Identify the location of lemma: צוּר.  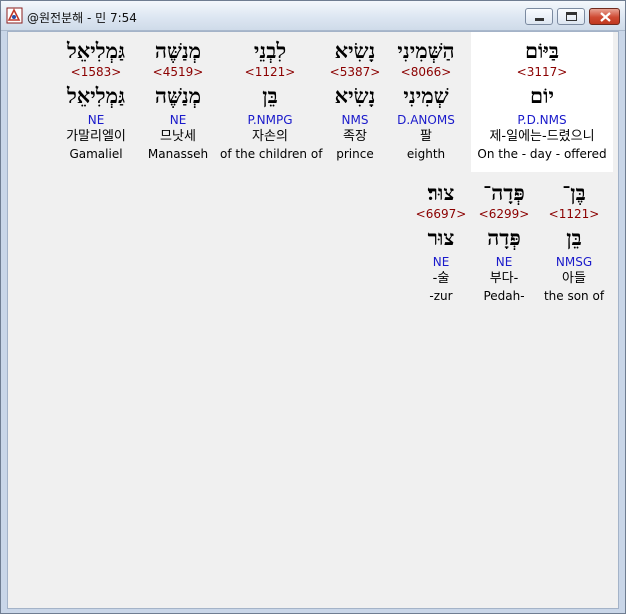
(441, 237).